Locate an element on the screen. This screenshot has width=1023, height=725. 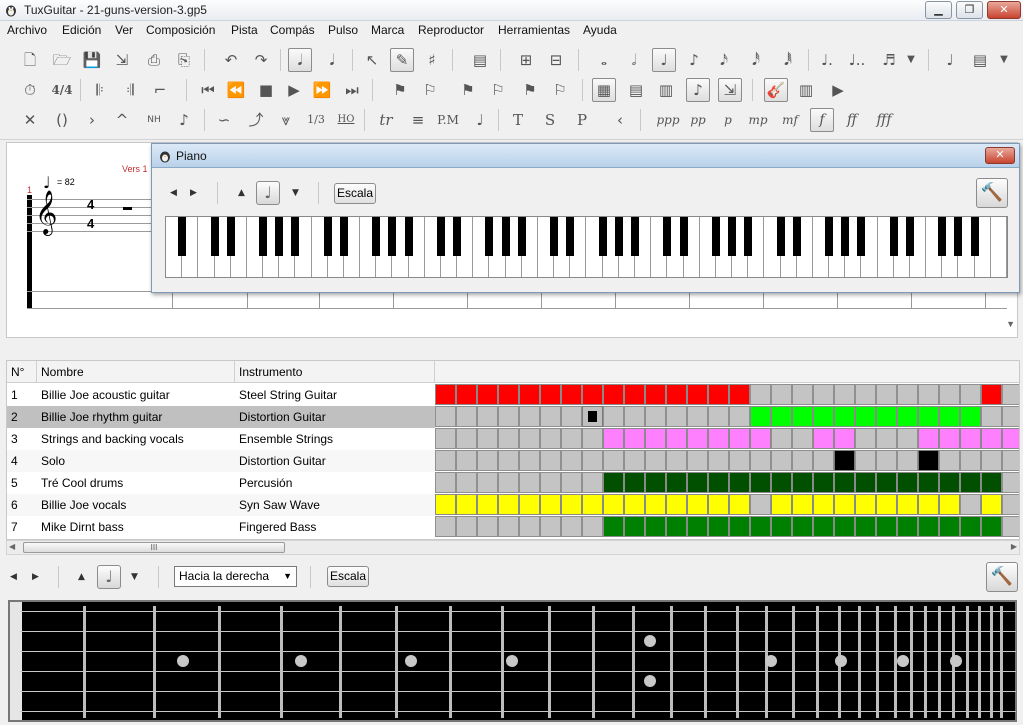
fret-prev-icon: ◀ is located at coordinates (13, 577).